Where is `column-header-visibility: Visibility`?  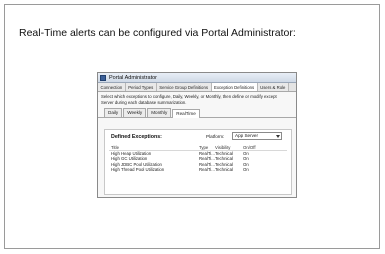
column-header-visibility: Visibility is located at coordinates (229, 147).